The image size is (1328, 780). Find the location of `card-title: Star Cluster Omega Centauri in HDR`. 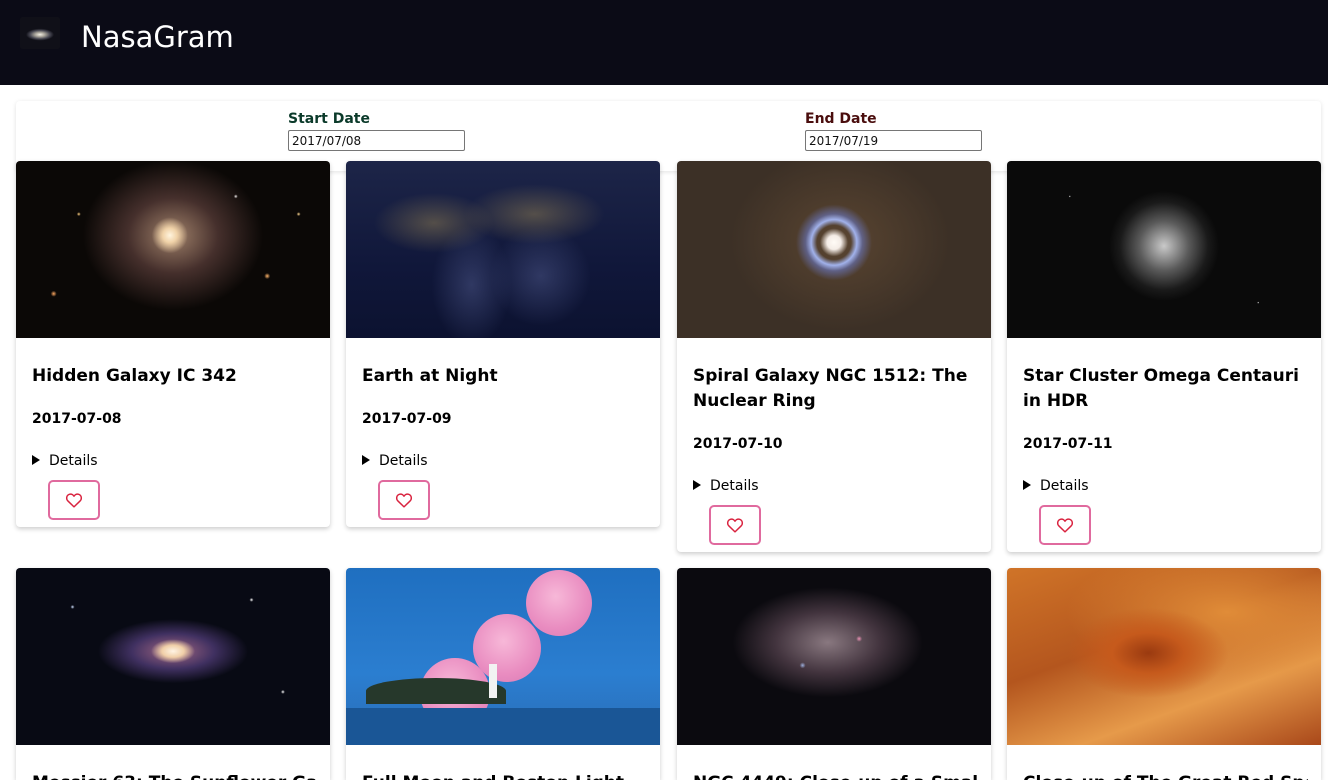

card-title: Star Cluster Omega Centauri in HDR is located at coordinates (1161, 388).